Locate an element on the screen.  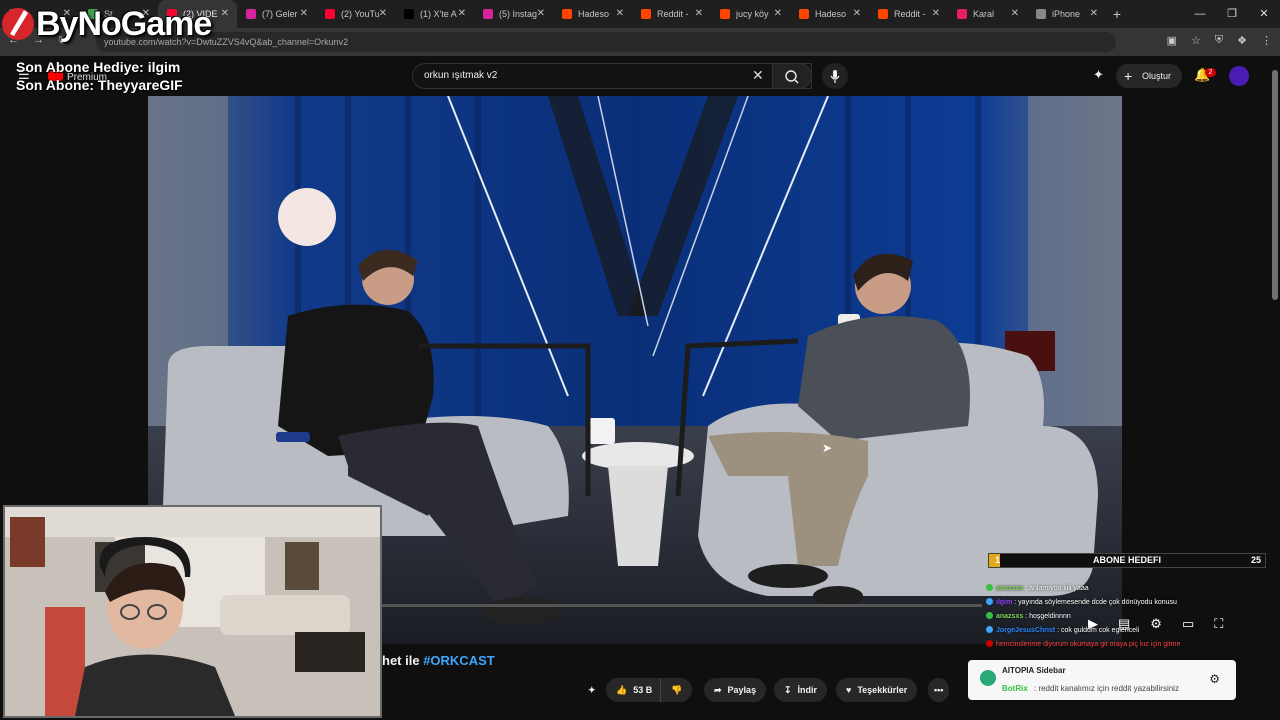
tab-title: iPhone is located at coordinates (1066, 14).